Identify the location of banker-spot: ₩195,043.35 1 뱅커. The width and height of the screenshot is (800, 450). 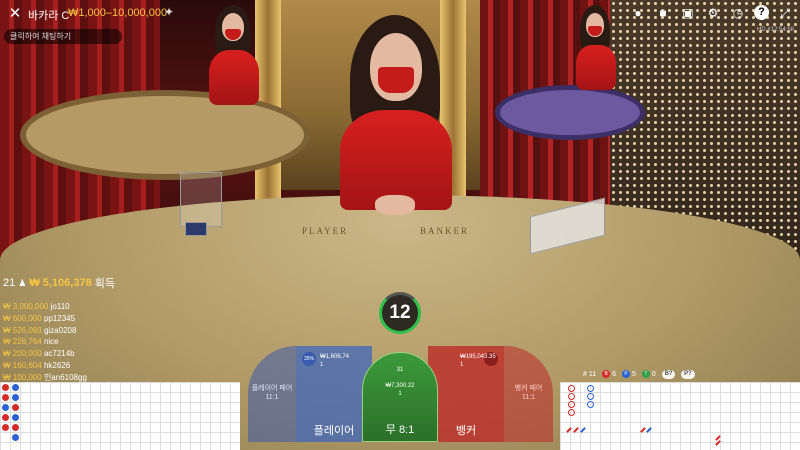
(466, 394).